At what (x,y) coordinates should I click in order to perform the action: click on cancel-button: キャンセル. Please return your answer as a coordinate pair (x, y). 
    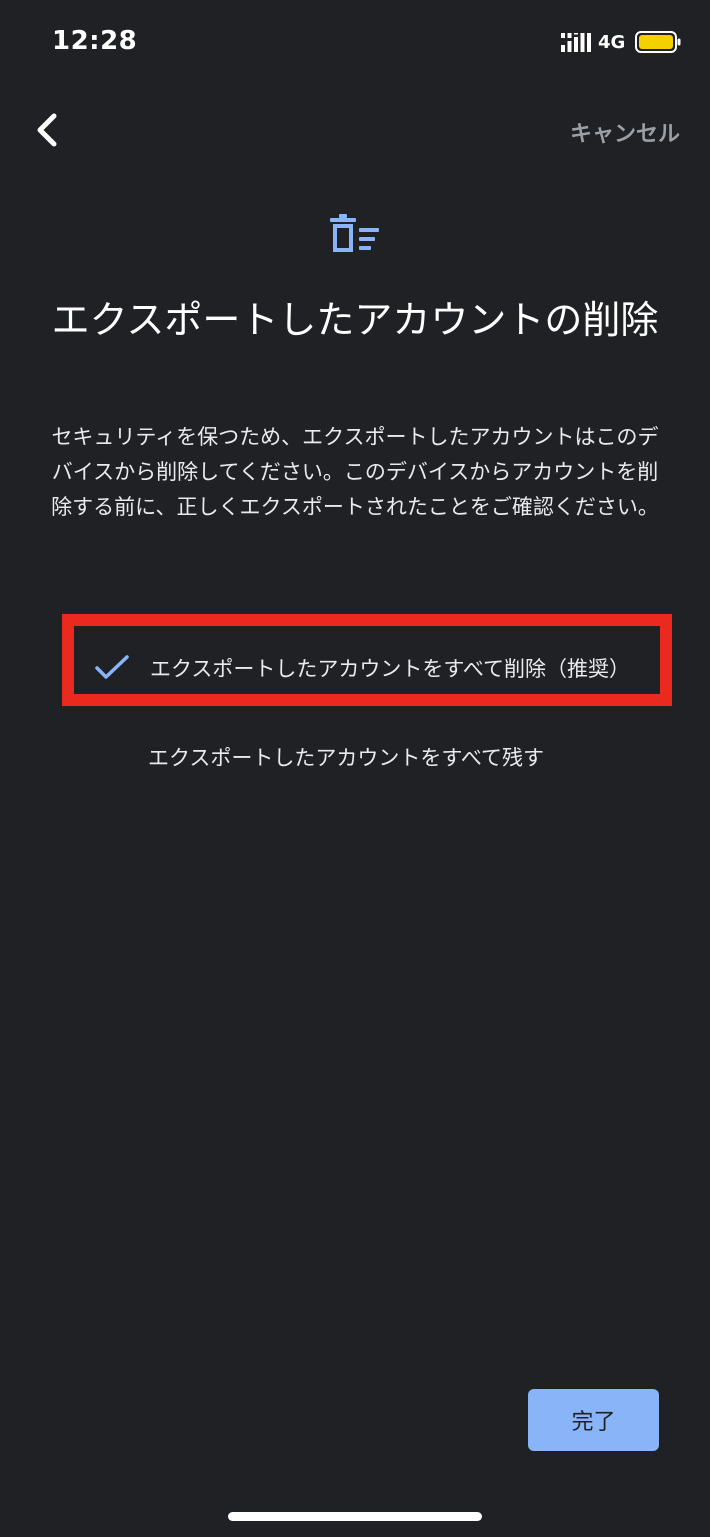
    Looking at the image, I should click on (625, 132).